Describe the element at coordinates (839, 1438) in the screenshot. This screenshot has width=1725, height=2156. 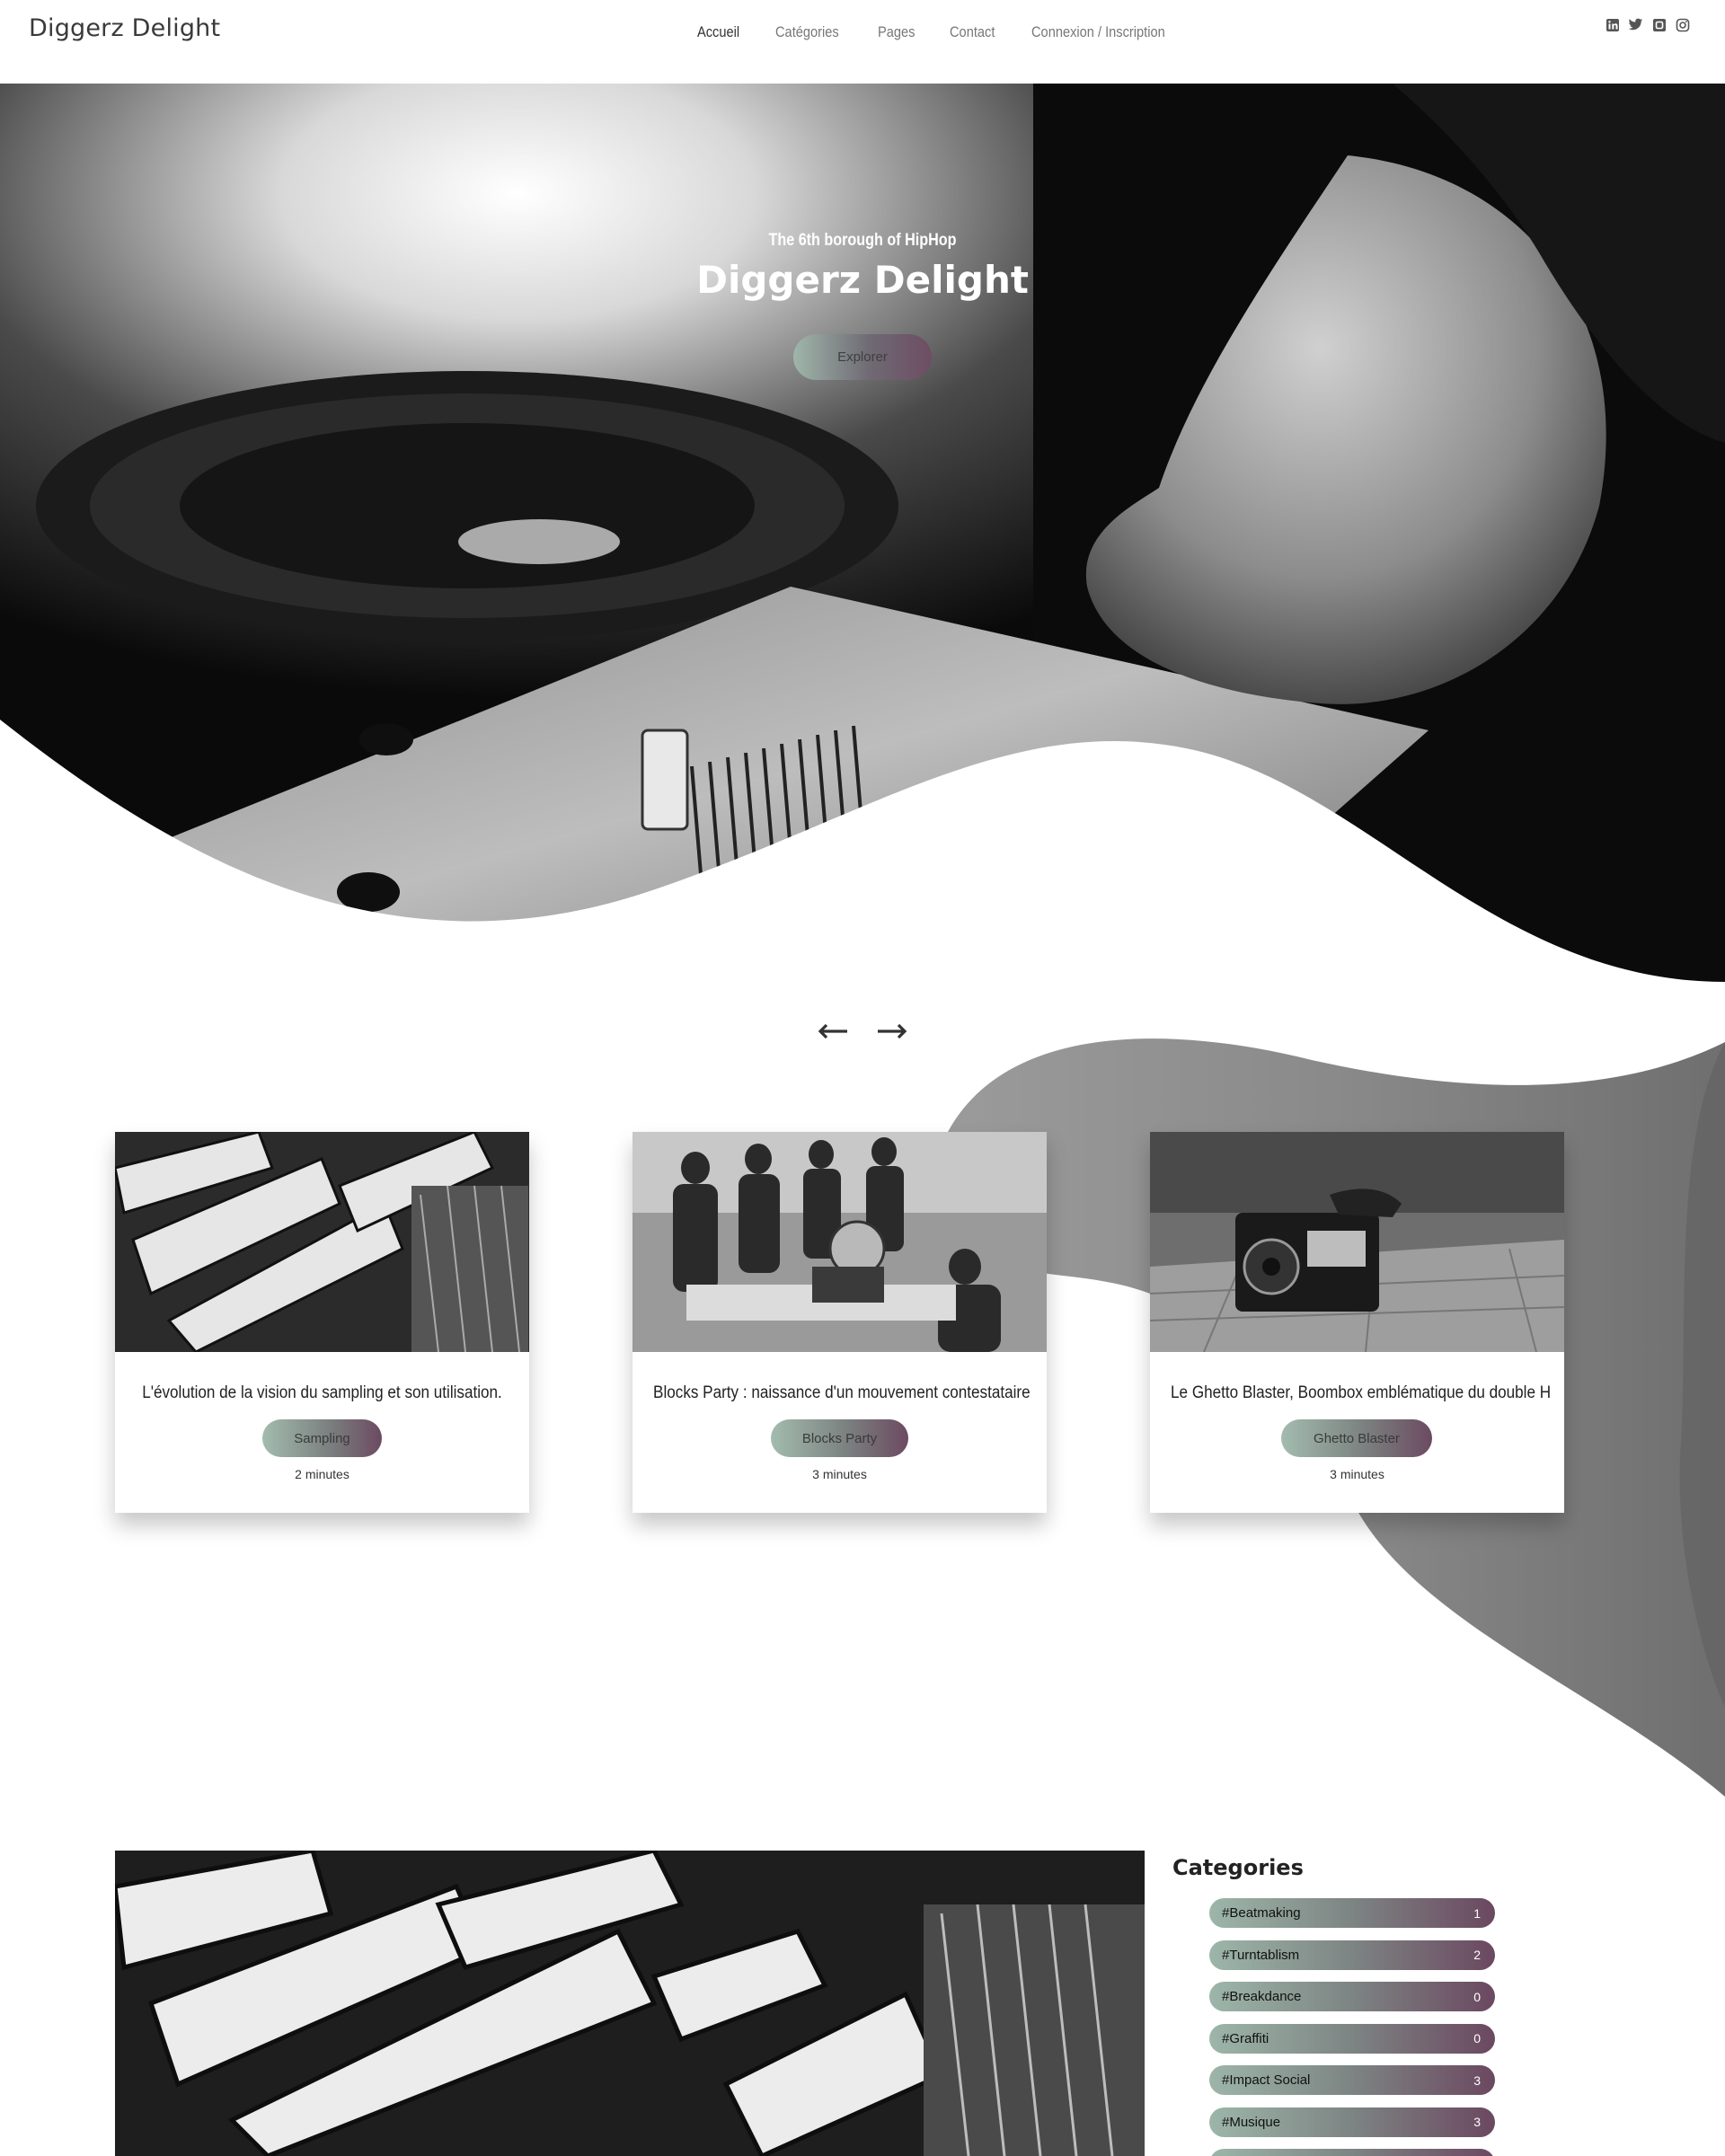
I see `card-tag: Blocks Party` at that location.